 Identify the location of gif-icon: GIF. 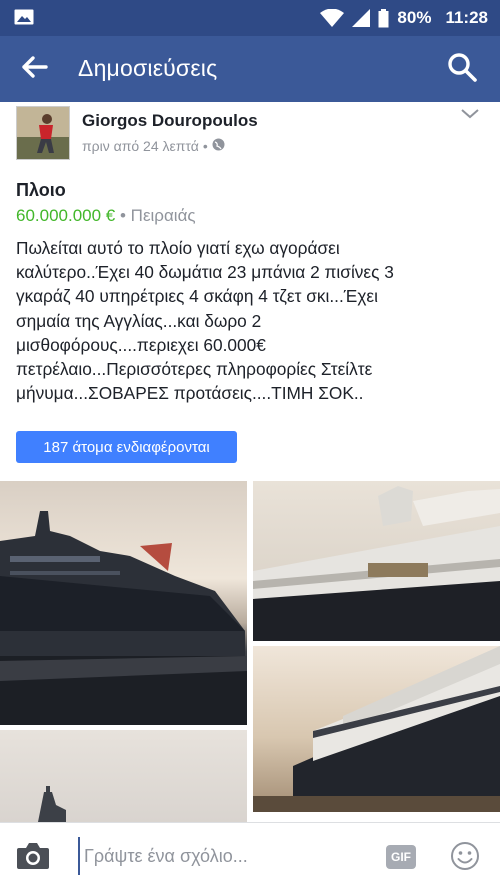
(401, 857).